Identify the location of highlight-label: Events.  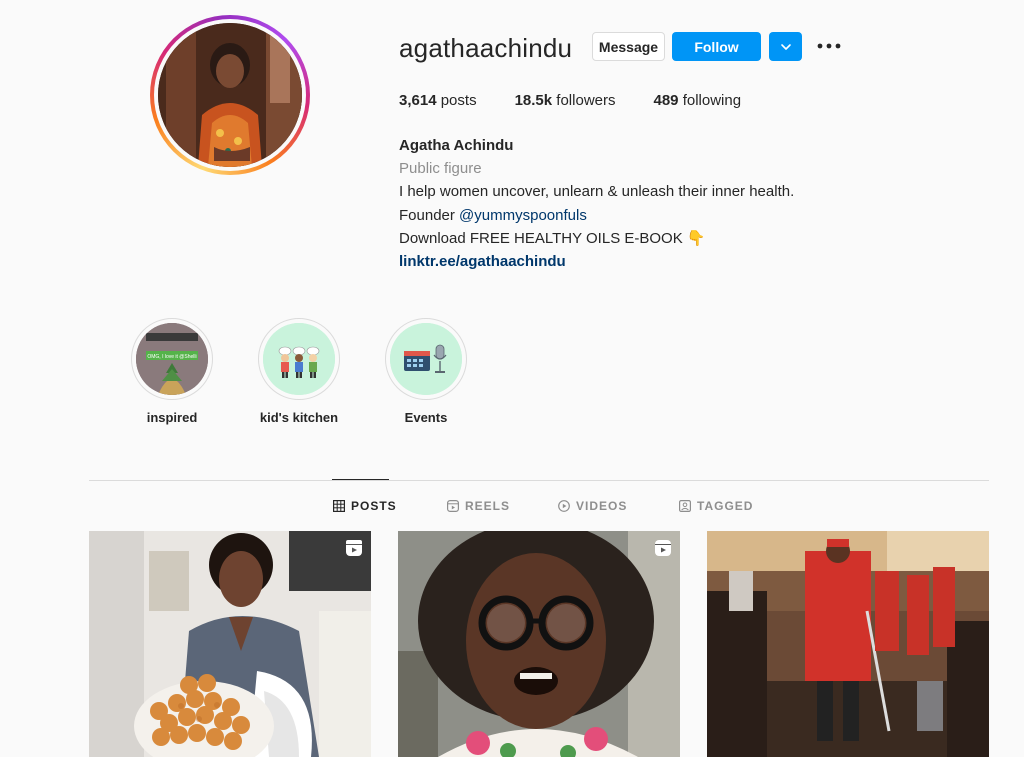
(426, 417).